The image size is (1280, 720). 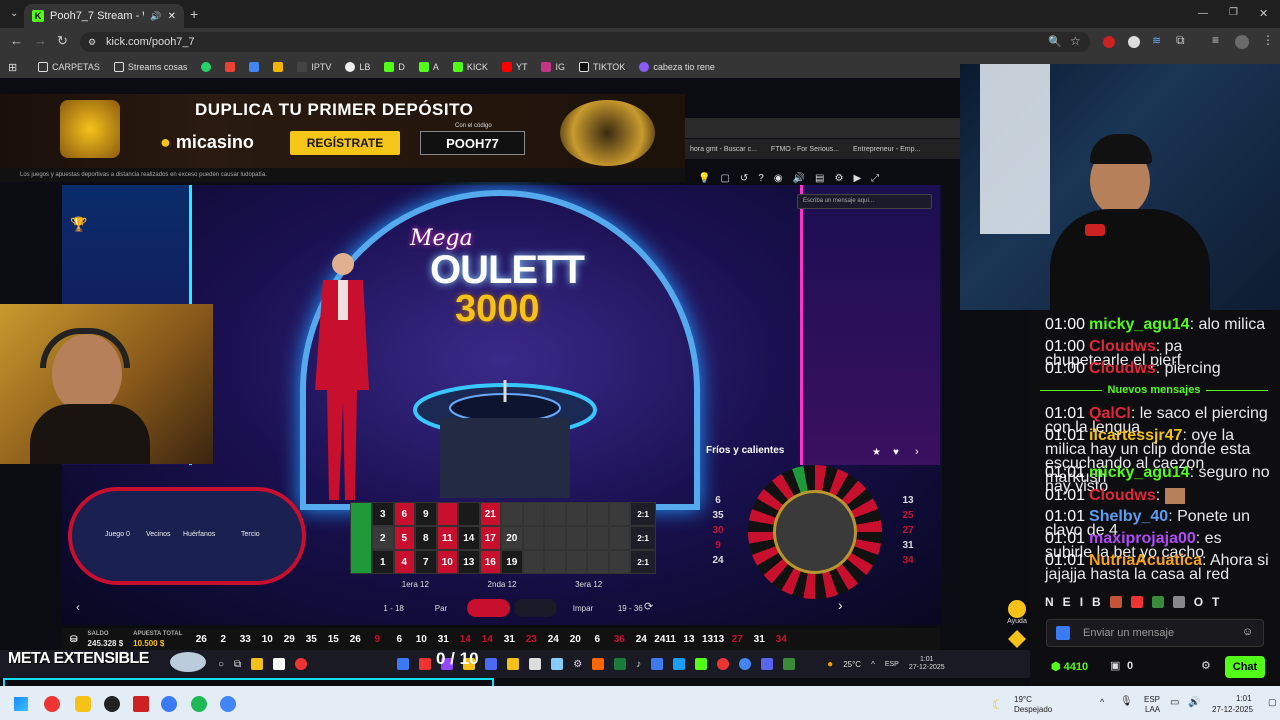 What do you see at coordinates (744, 178) in the screenshot?
I see `history-icon: ↺` at bounding box center [744, 178].